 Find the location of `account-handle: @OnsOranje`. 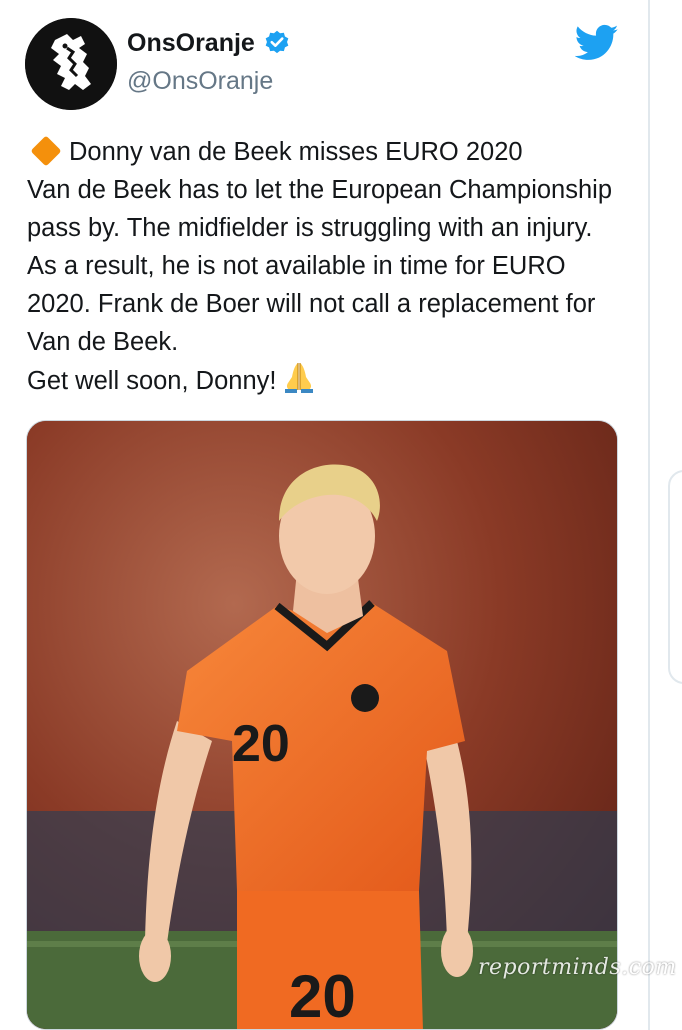

account-handle: @OnsOranje is located at coordinates (209, 81).